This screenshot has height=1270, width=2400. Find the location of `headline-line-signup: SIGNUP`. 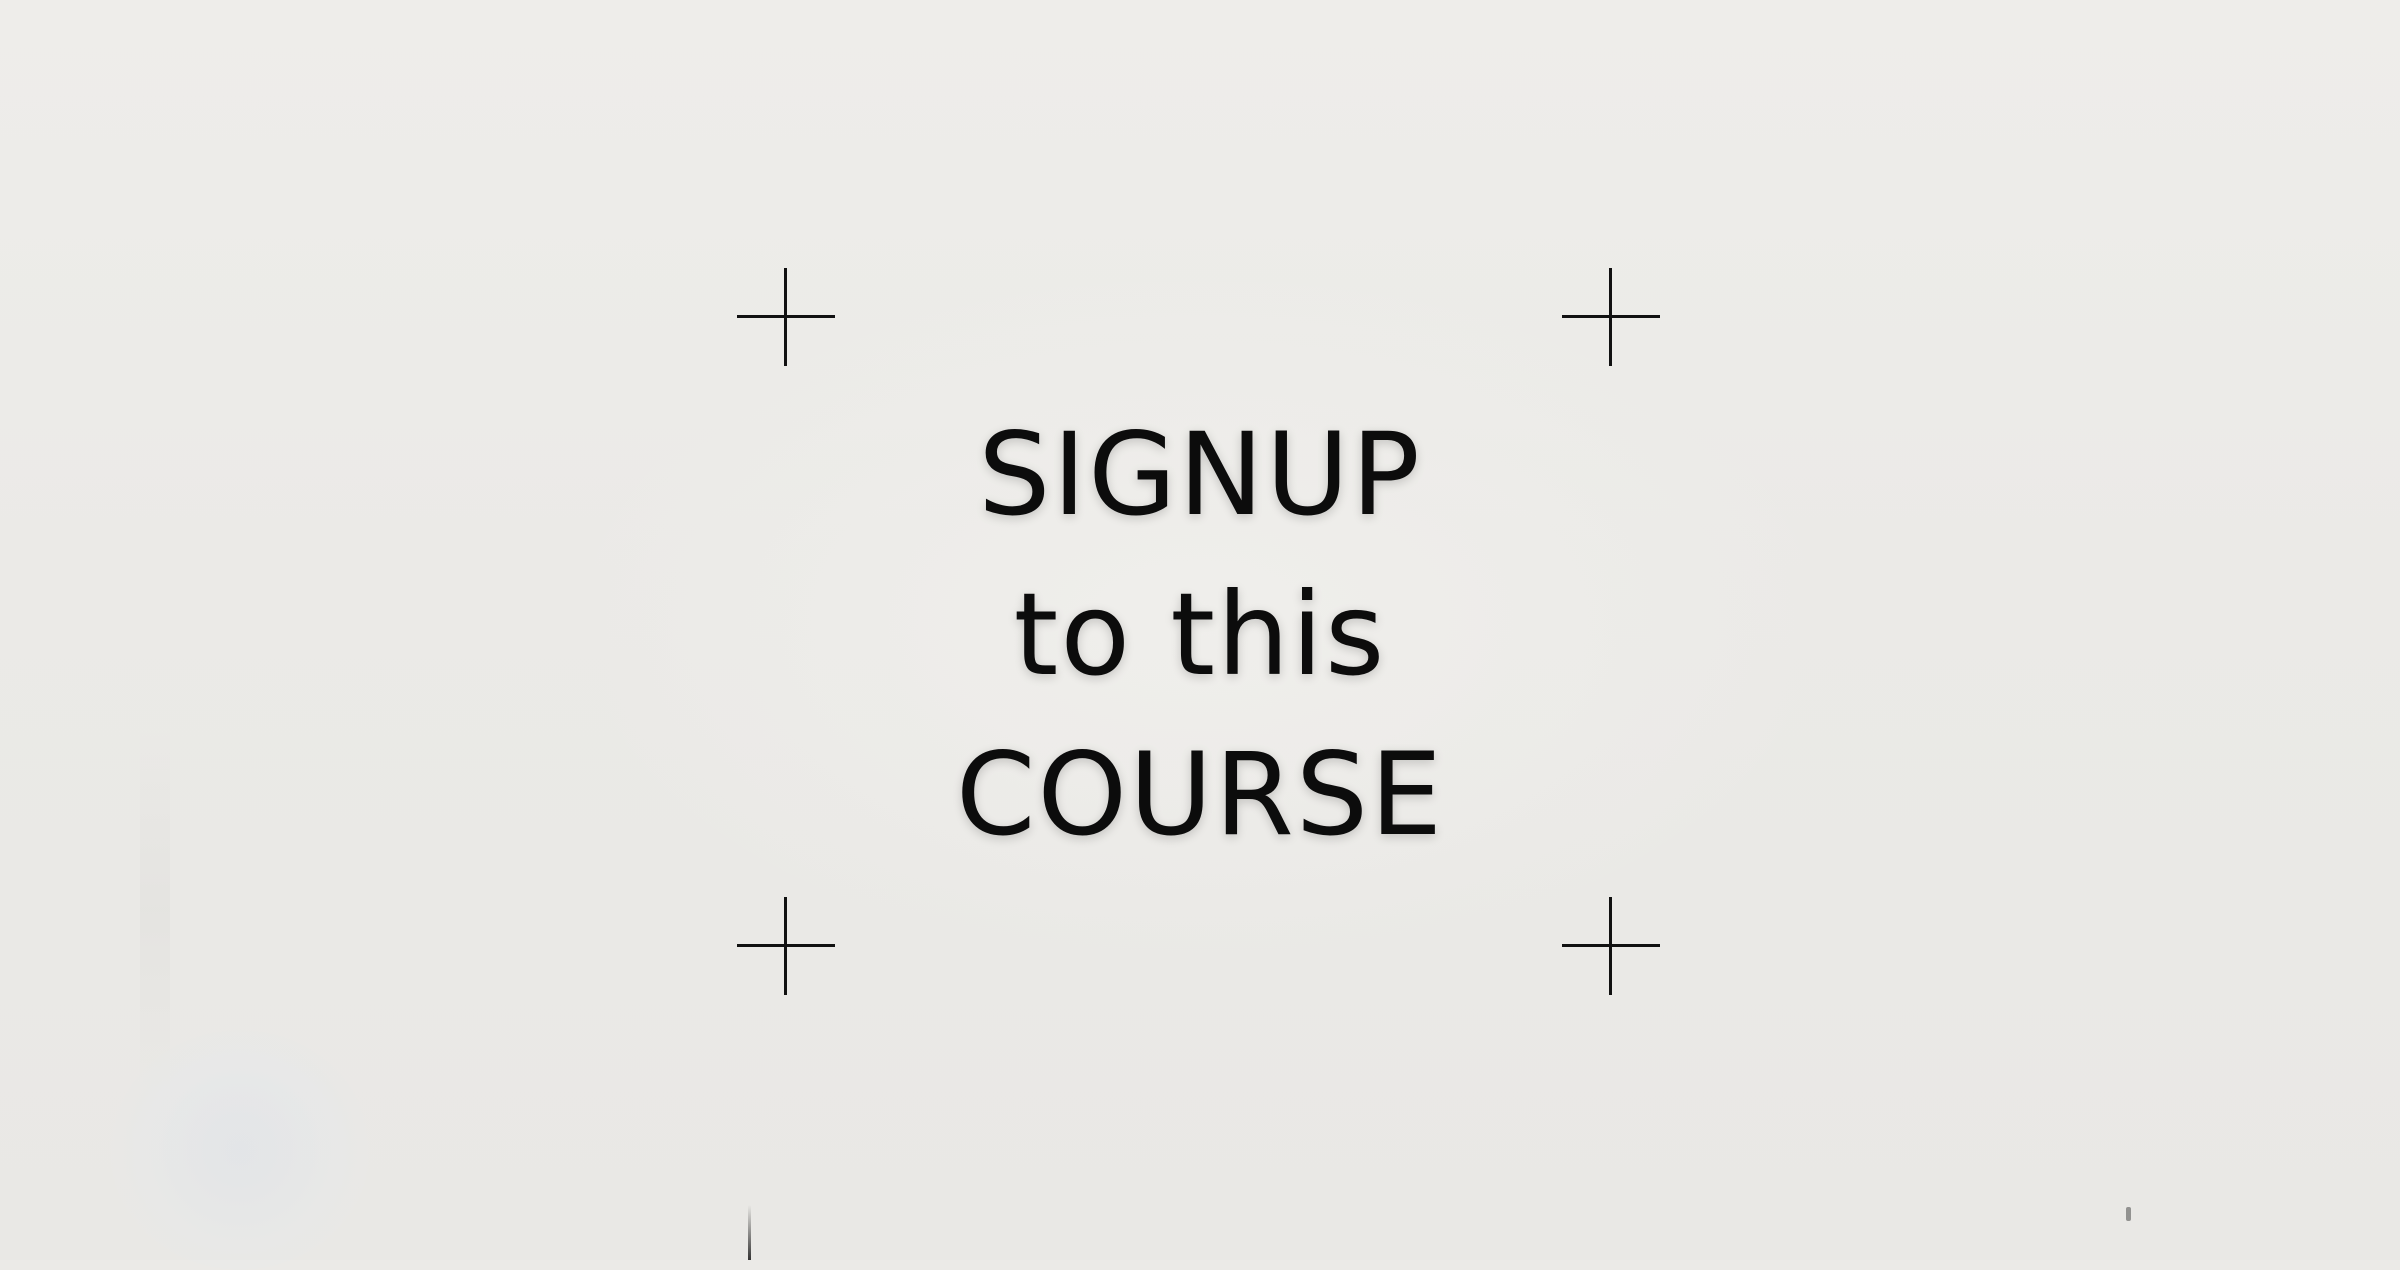

headline-line-signup: SIGNUP is located at coordinates (1200, 474).